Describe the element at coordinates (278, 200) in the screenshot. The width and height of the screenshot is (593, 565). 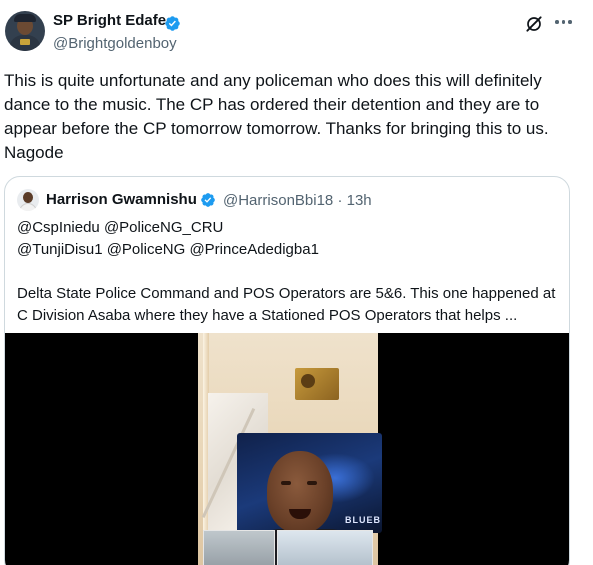
I see `quoted-author-handle: @HarrisonBbi18` at that location.